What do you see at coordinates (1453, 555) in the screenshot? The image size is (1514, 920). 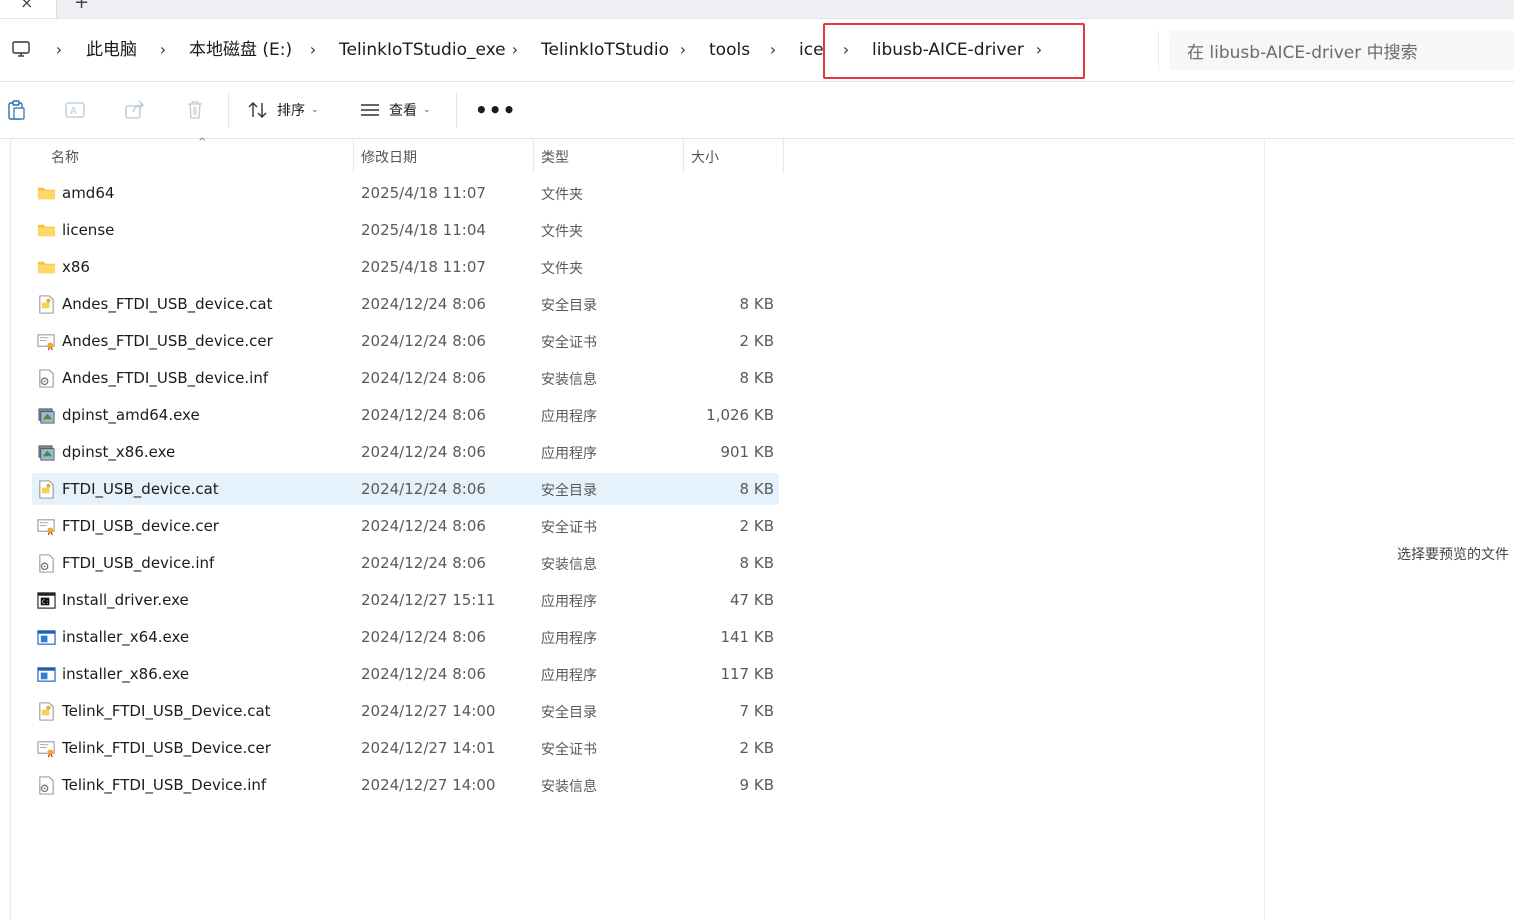 I see `preview-empty-text: 选择要预览的文件` at bounding box center [1453, 555].